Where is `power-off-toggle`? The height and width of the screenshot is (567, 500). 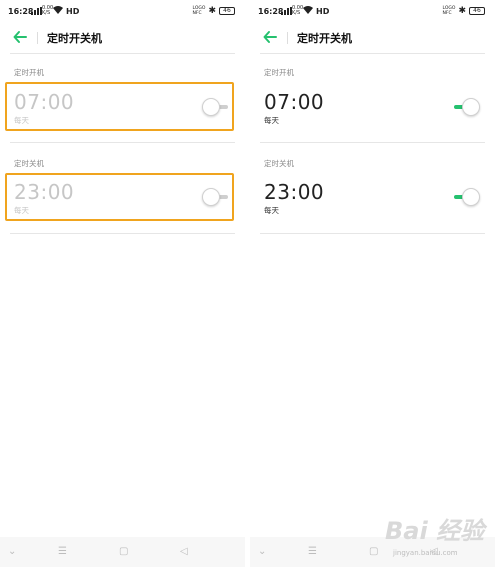
power-off-toggle is located at coordinates (465, 197).